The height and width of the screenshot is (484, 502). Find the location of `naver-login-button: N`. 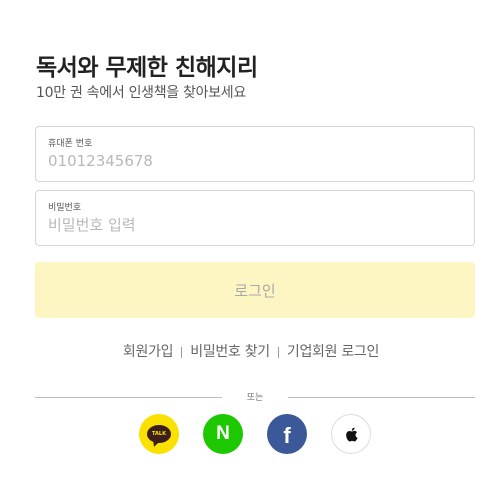

naver-login-button: N is located at coordinates (223, 434).